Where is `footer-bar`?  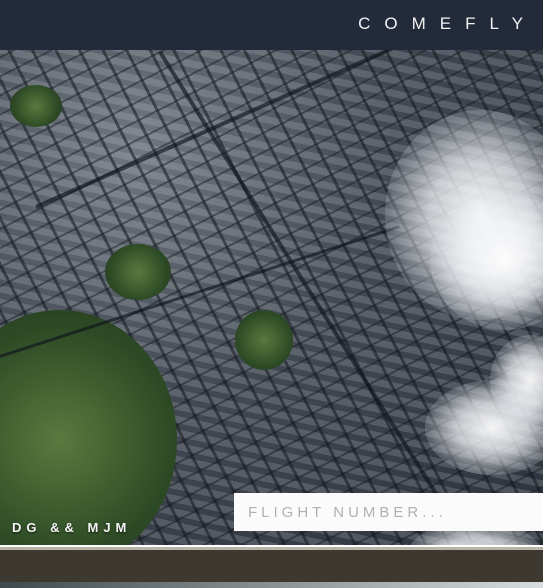
footer-bar is located at coordinates (271, 566).